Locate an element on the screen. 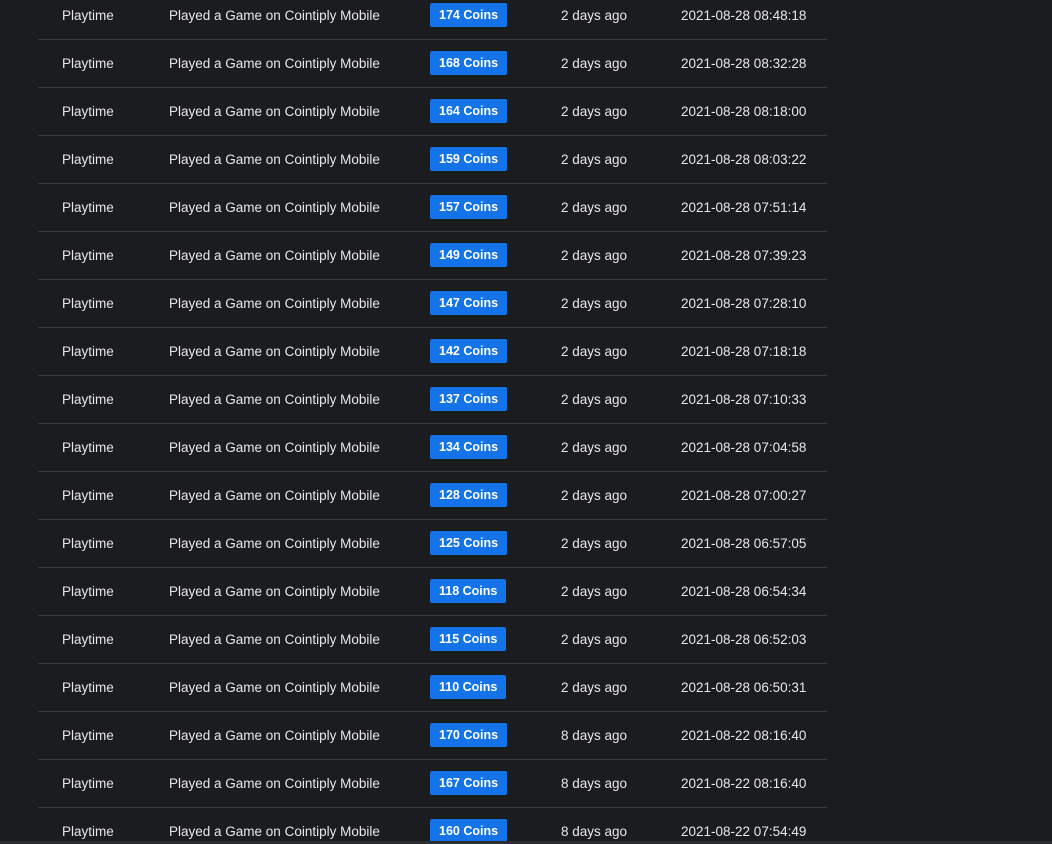 The image size is (1052, 844). amount-cell: 174 Coins is located at coordinates (469, 19).